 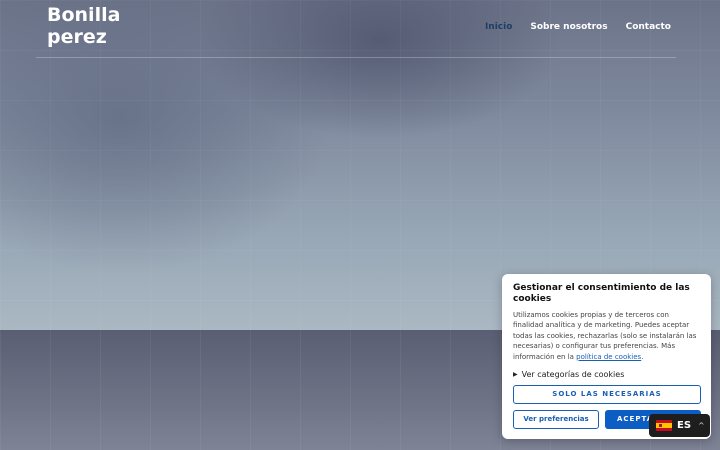 What do you see at coordinates (684, 425) in the screenshot?
I see `language-code: ES` at bounding box center [684, 425].